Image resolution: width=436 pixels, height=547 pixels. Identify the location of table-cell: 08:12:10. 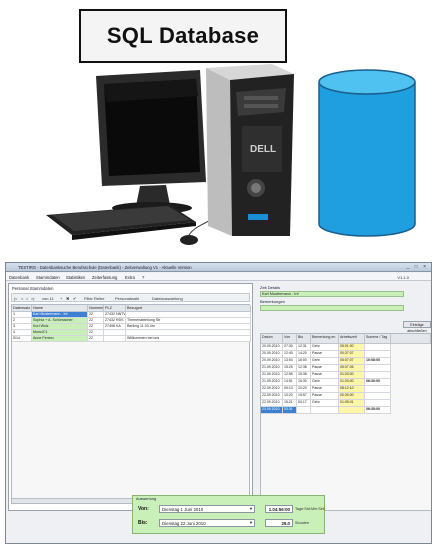
(352, 389).